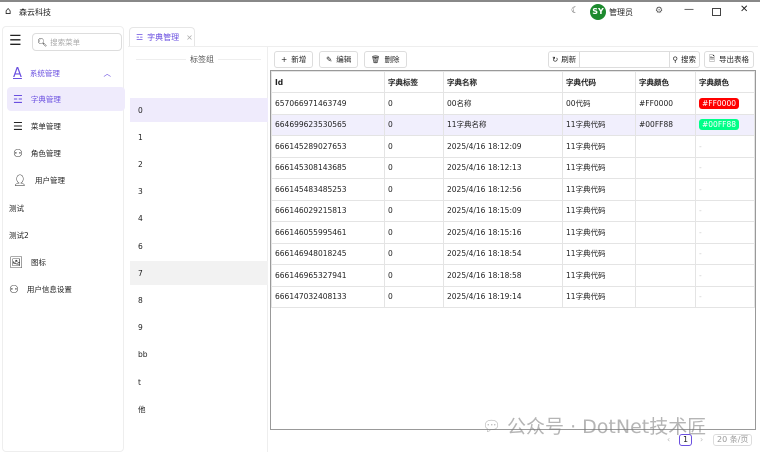 This screenshot has height=454, width=760. What do you see at coordinates (199, 192) in the screenshot?
I see `label-group-item: 3` at bounding box center [199, 192].